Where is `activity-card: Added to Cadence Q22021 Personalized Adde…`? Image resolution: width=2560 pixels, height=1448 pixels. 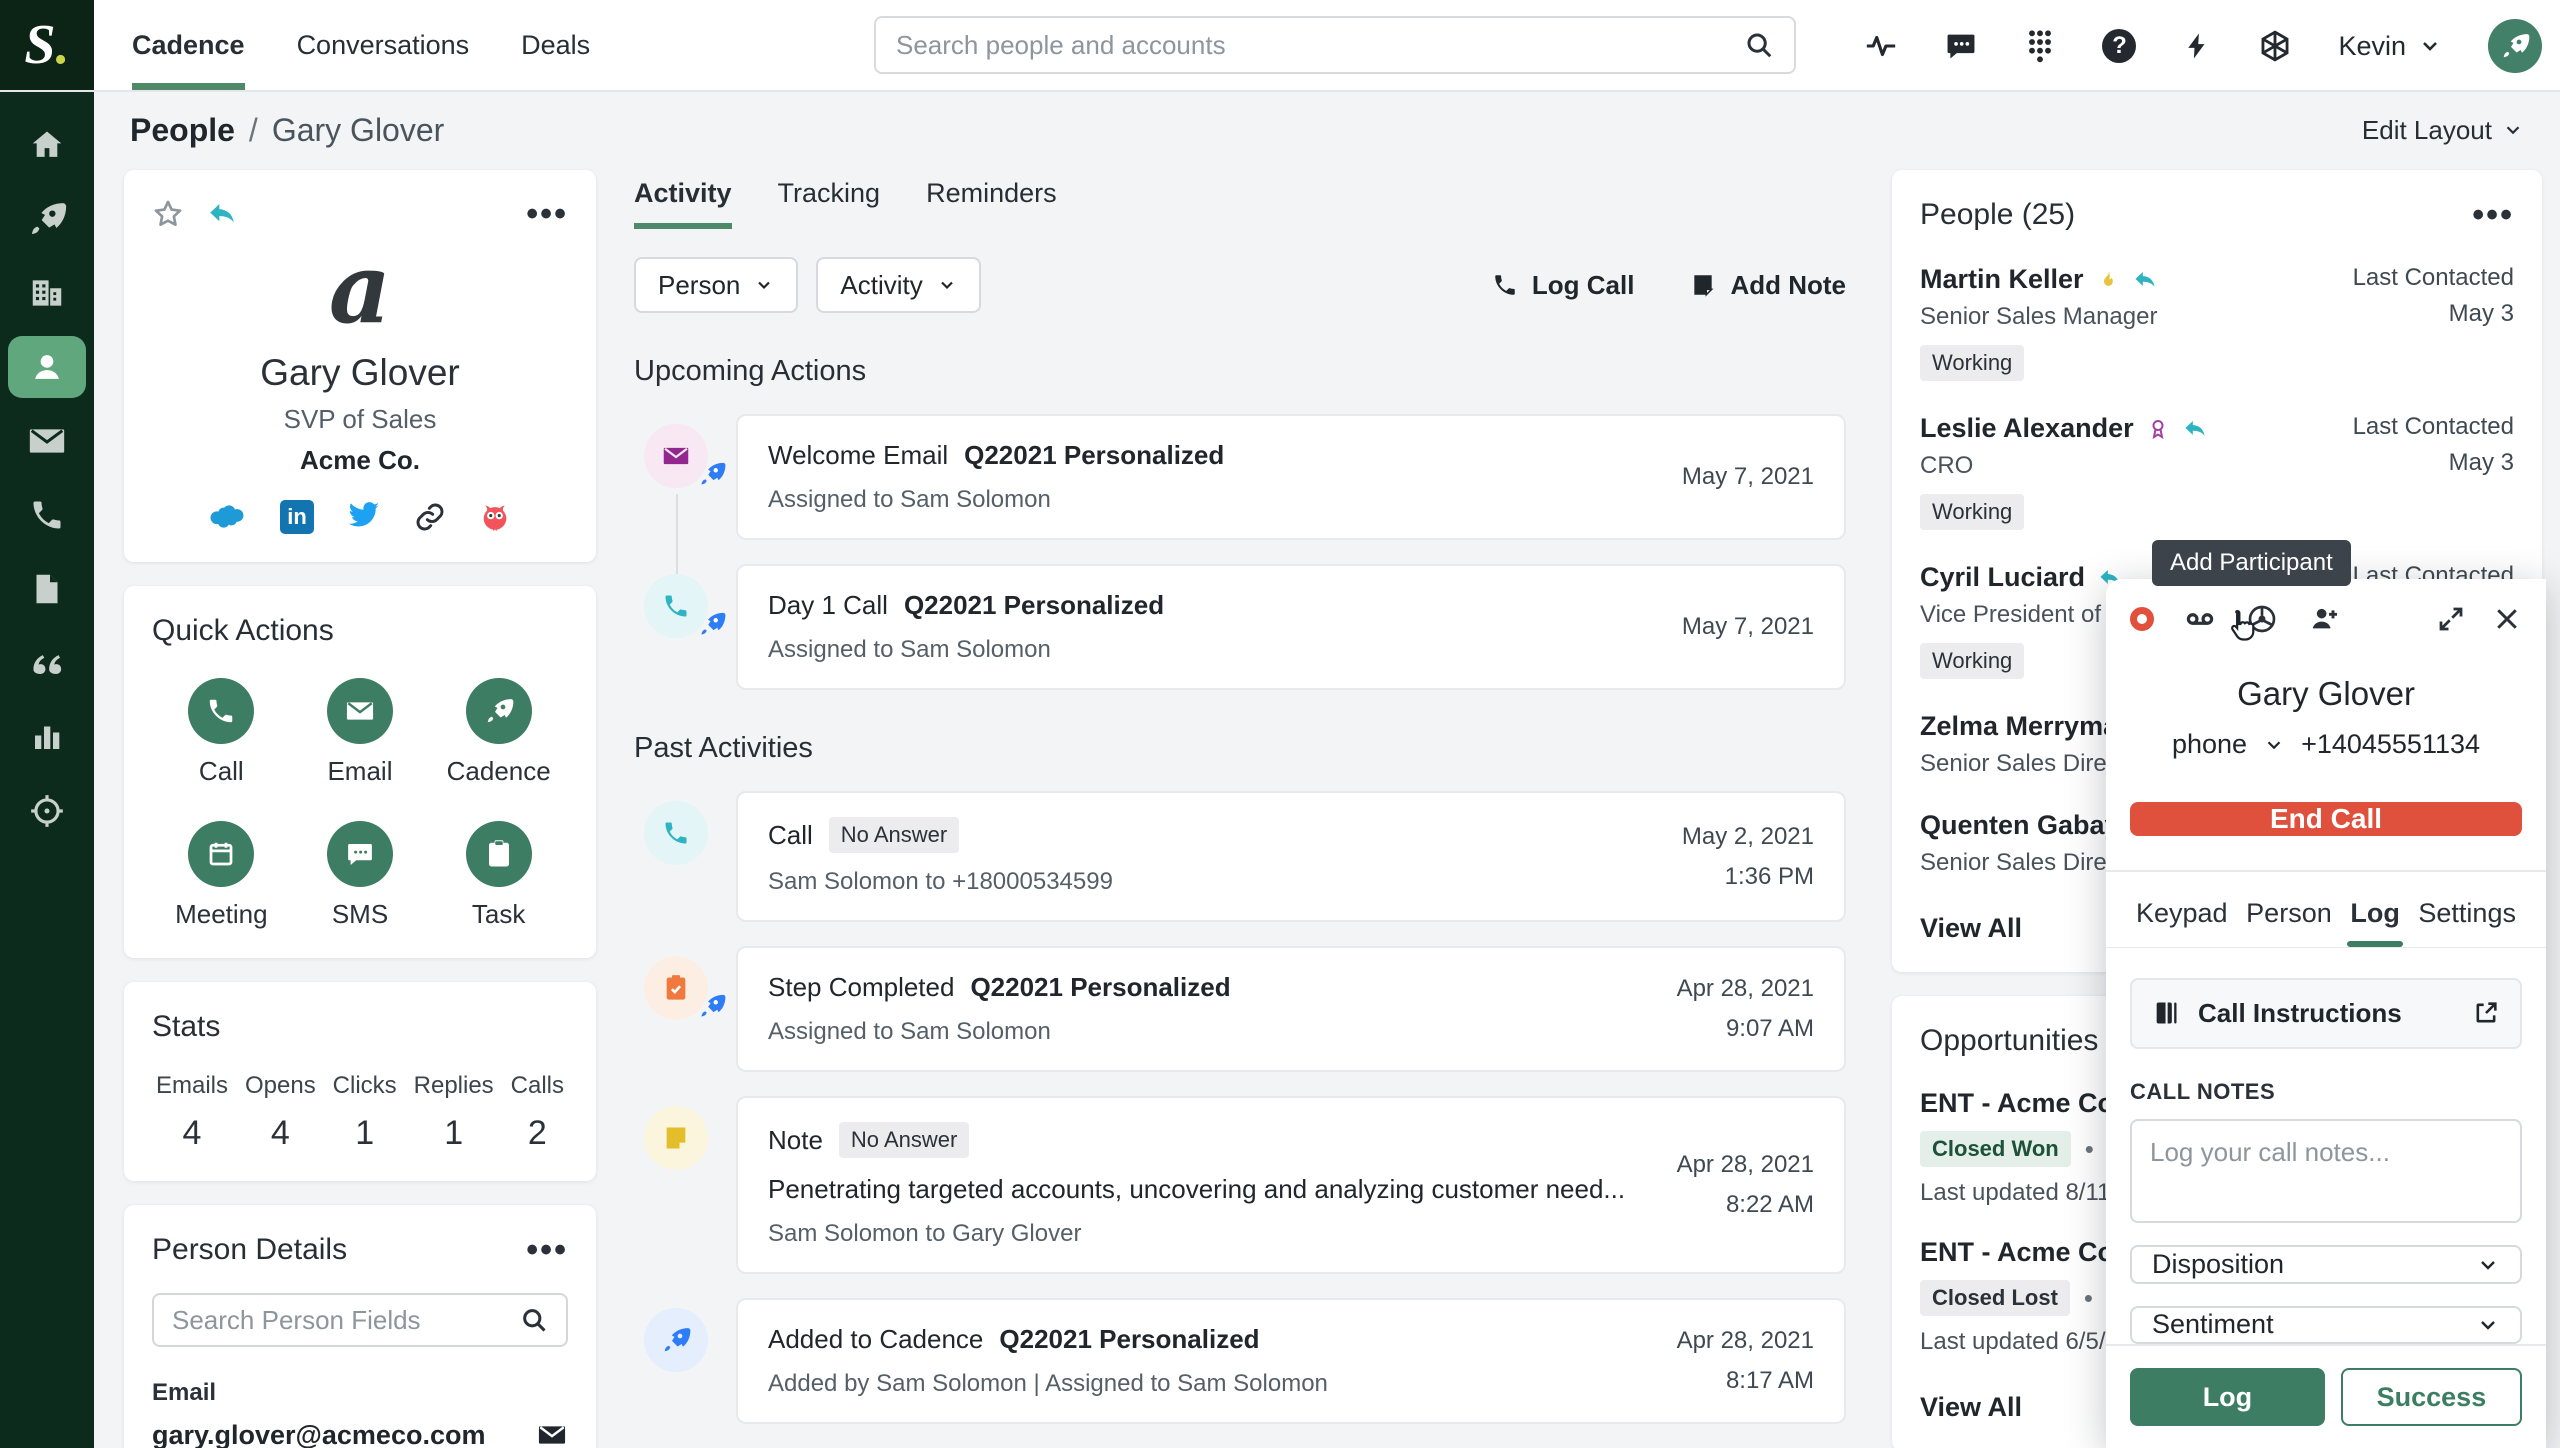
activity-card: Added to Cadence Q22021 Personalized Adde… is located at coordinates (1291, 1361).